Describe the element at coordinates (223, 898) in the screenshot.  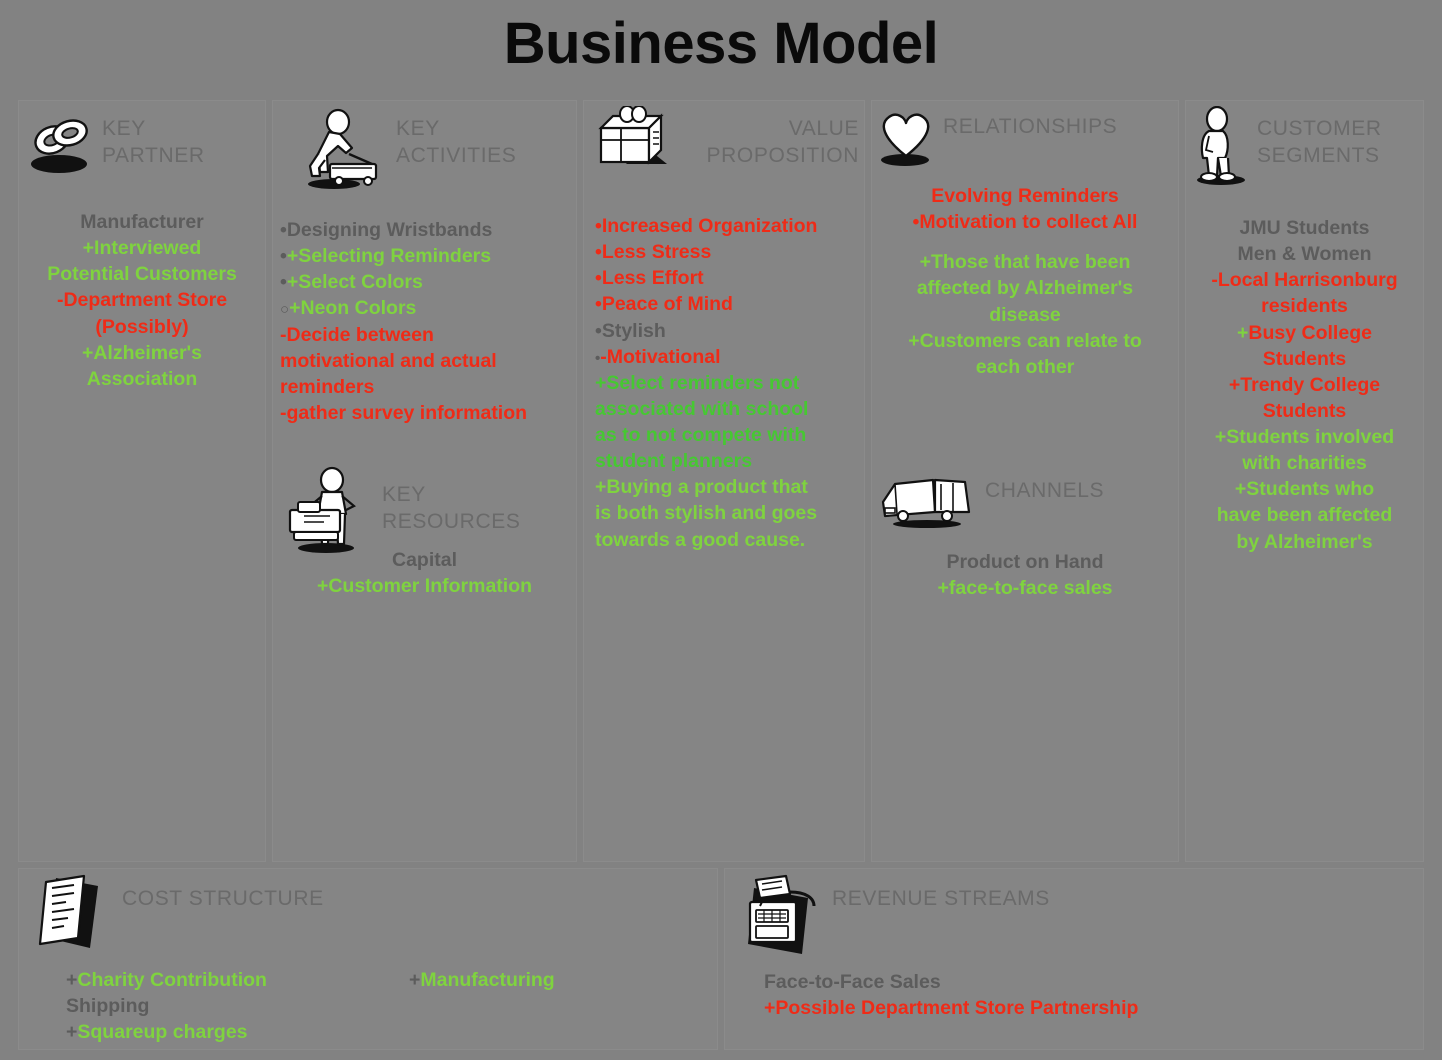
I see `section-title-cost-structure: COST STRUCTURE` at that location.